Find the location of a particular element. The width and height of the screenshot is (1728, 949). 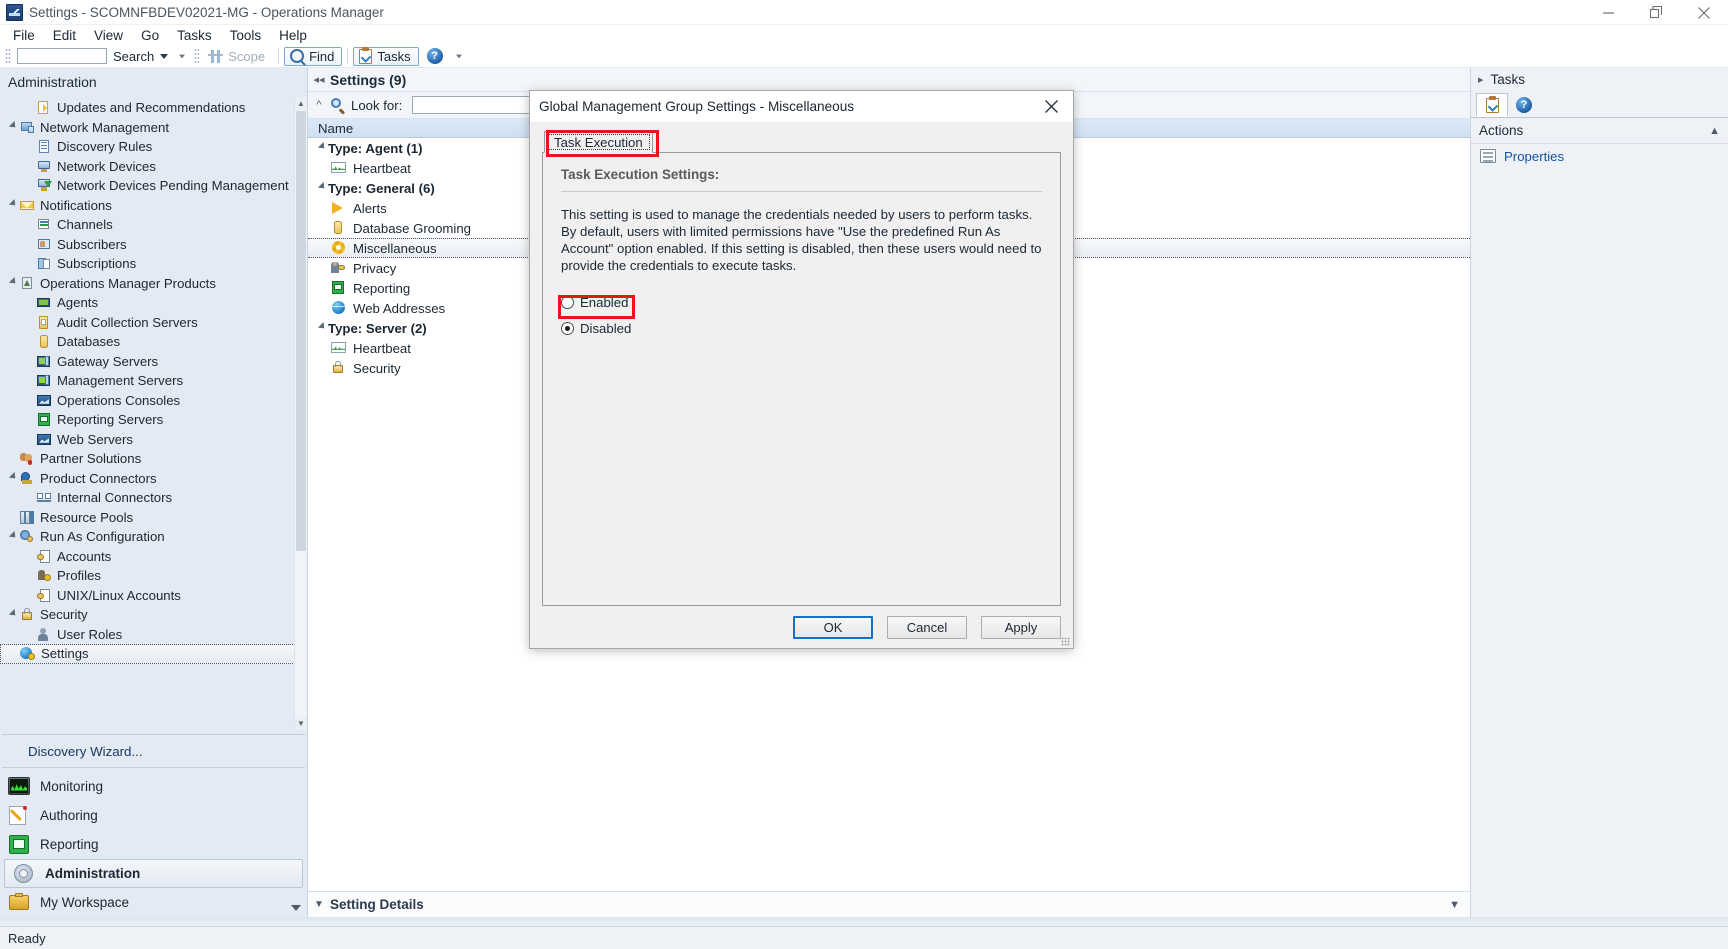

tree-item-accounts: Accounts is located at coordinates (153, 557).